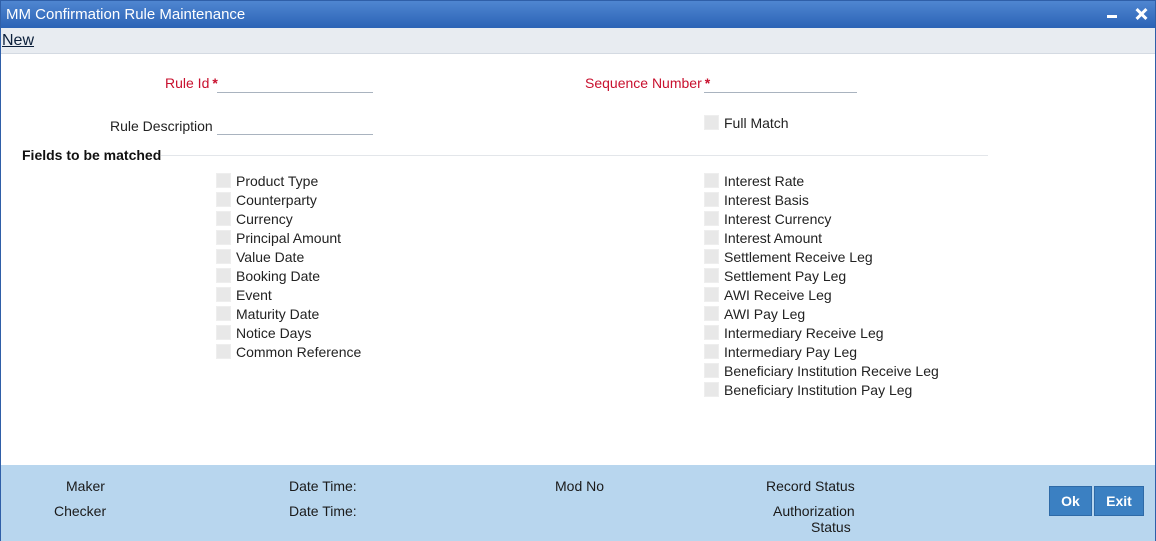  Describe the element at coordinates (810, 486) in the screenshot. I see `record-status-label: Record Status` at that location.